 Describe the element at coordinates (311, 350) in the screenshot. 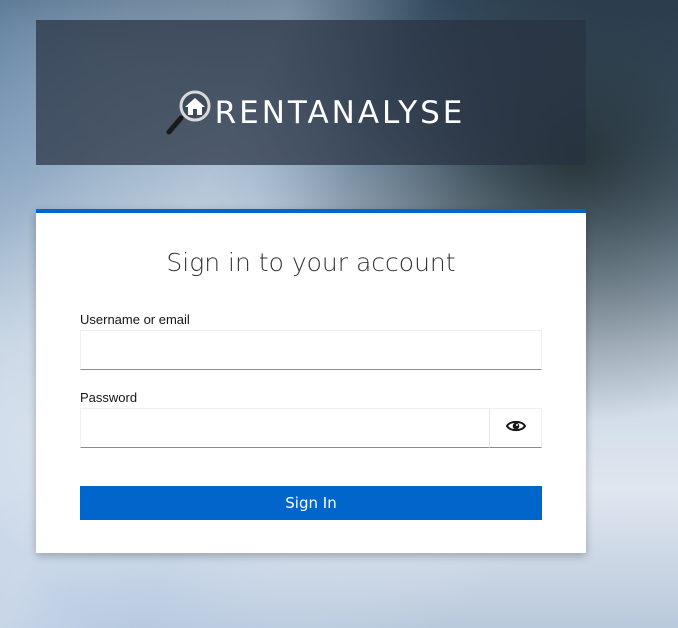

I see `username-input` at that location.